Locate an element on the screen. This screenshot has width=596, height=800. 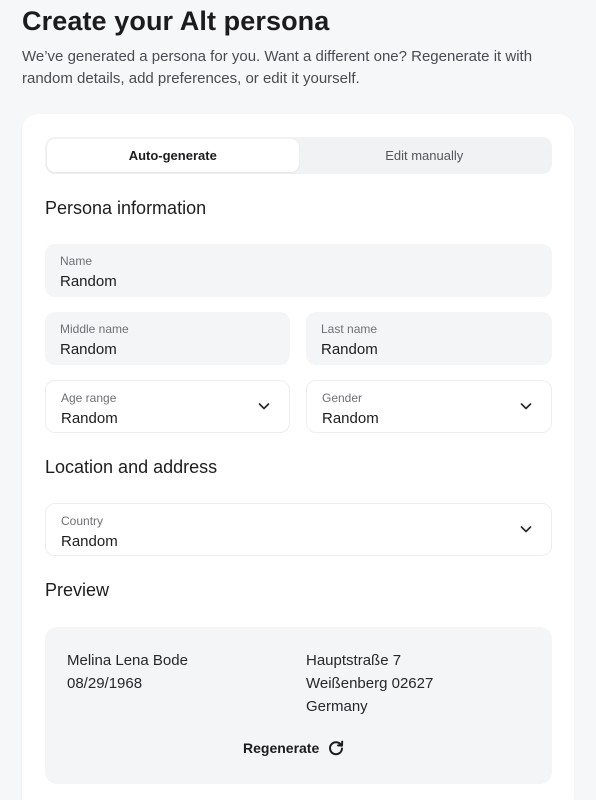
gender-select: Gender Random is located at coordinates (429, 406).